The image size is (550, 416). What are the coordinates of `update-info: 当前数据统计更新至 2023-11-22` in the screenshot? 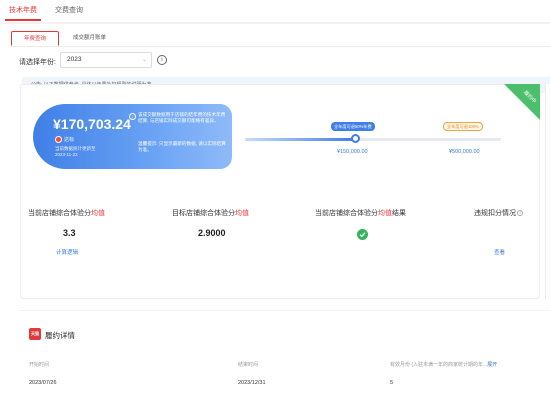 It's located at (75, 152).